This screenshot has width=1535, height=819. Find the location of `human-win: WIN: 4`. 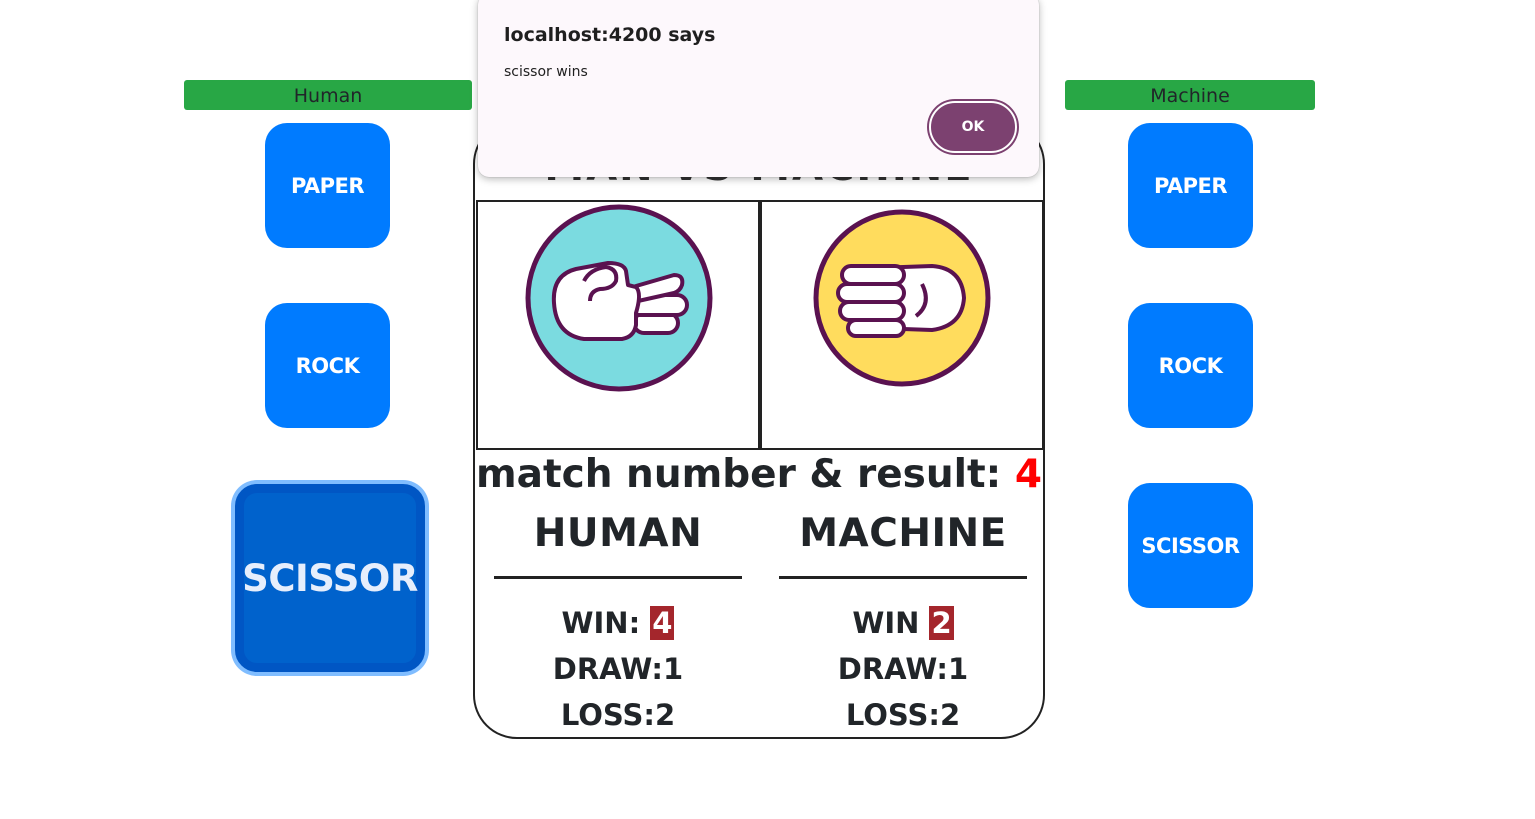

human-win: WIN: 4 is located at coordinates (618, 623).